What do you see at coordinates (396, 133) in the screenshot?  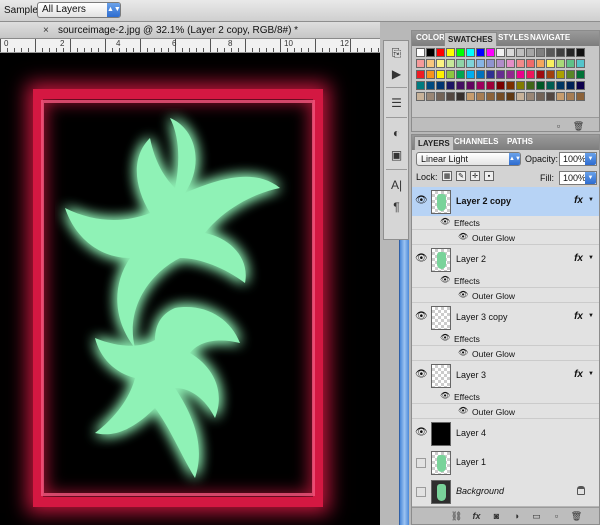 I see `adjustments-icon: ◐` at bounding box center [396, 133].